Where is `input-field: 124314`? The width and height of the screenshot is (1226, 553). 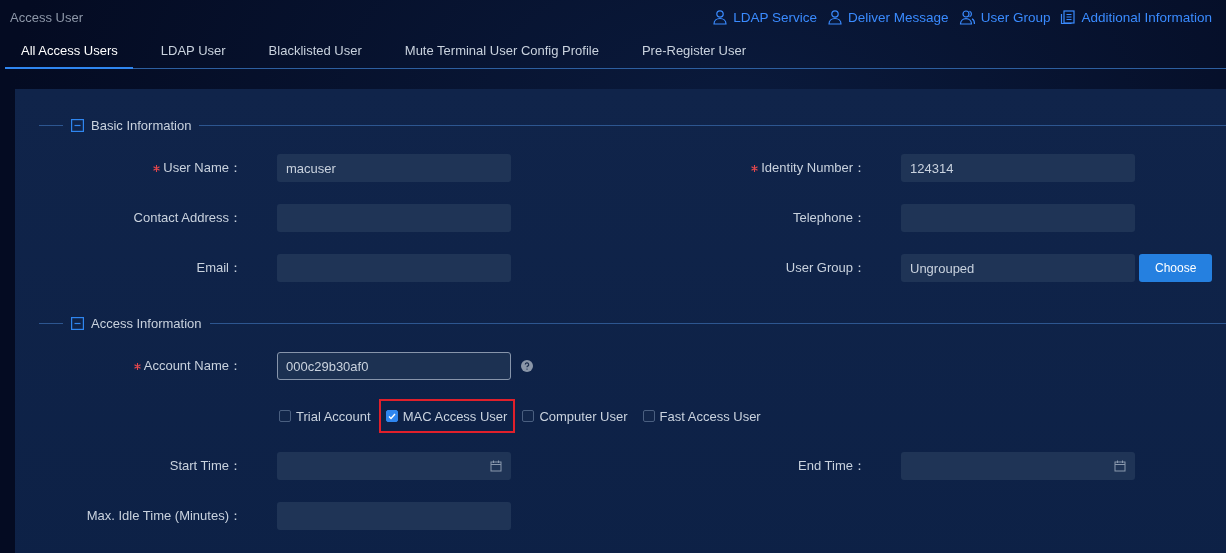 input-field: 124314 is located at coordinates (1018, 168).